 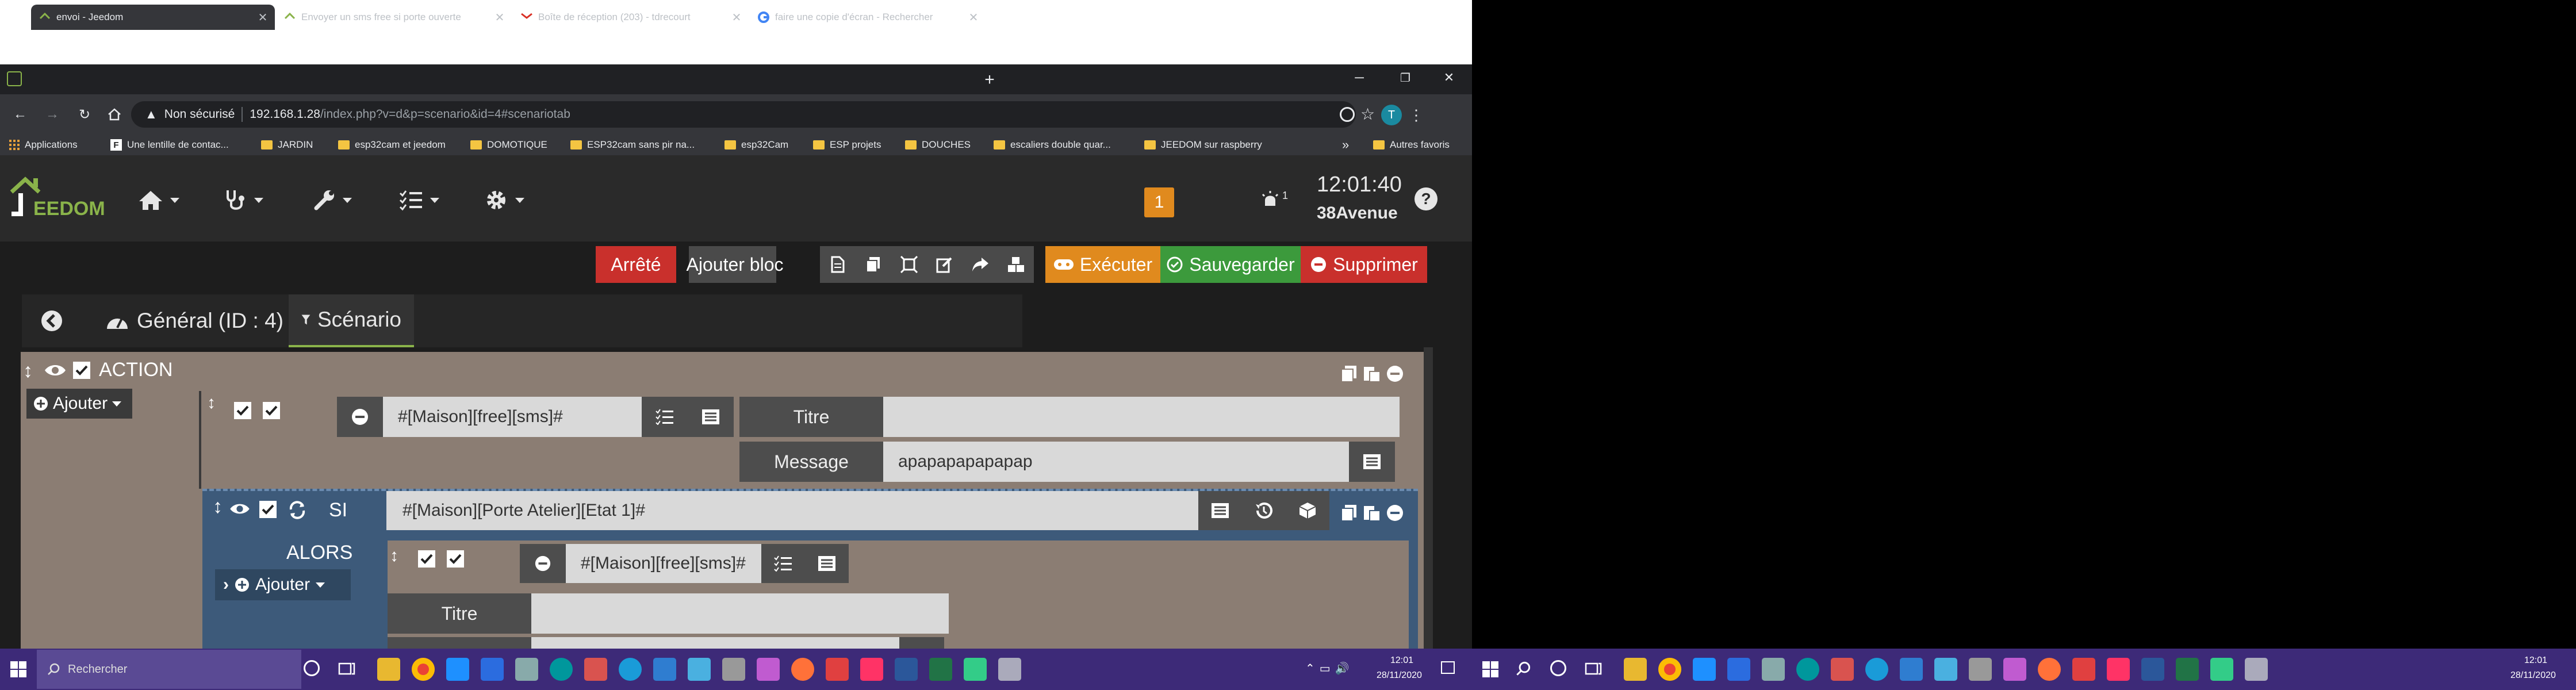 I want to click on bookmark-esp32cam-jeedom: esp32cam et jeedom, so click(x=392, y=145).